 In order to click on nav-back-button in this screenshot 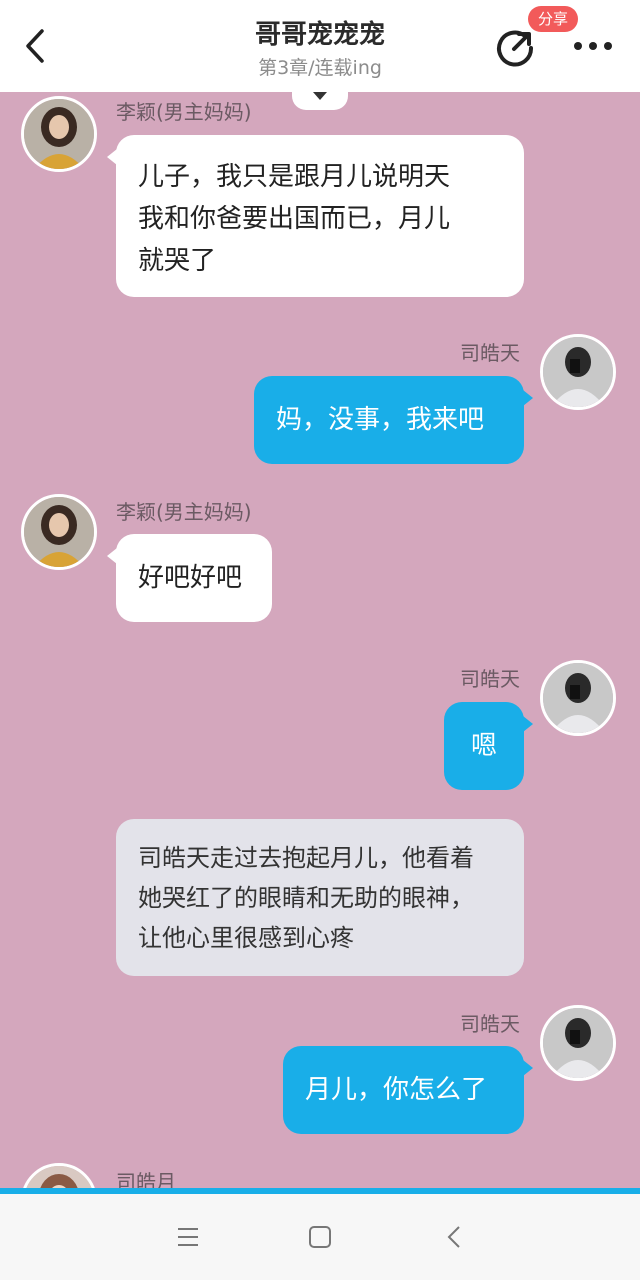, I will do `click(455, 1237)`.